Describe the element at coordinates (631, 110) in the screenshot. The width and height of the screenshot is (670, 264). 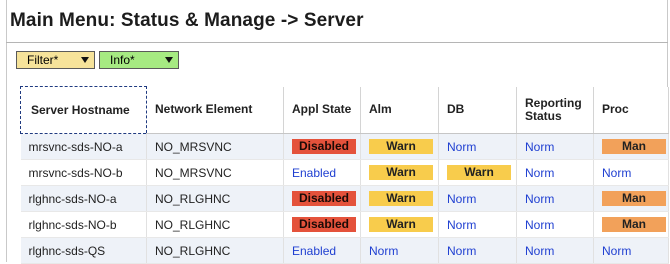
I see `col-header-proc: Proc` at that location.